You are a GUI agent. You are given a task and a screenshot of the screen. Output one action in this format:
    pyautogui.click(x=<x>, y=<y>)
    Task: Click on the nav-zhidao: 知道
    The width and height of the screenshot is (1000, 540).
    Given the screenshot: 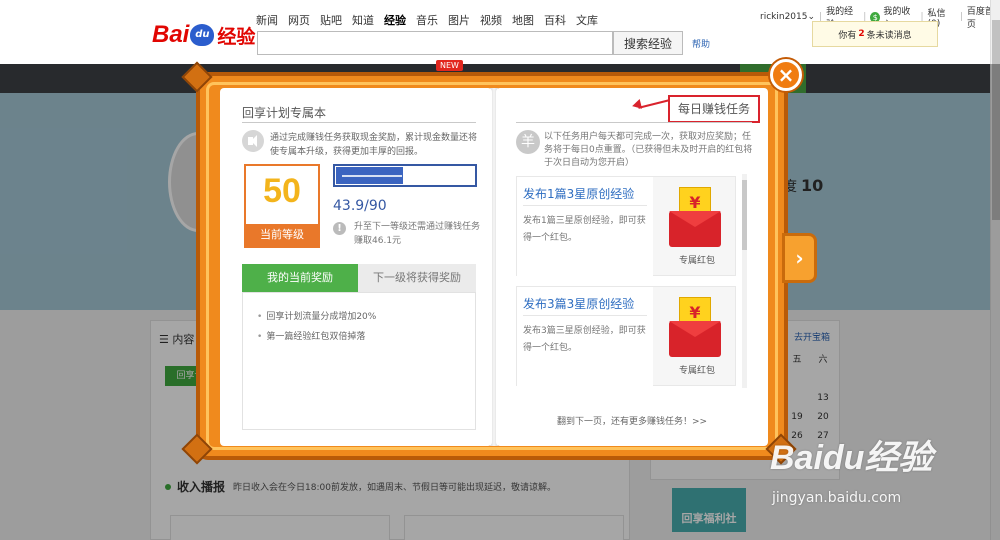 What is the action you would take?
    pyautogui.click(x=363, y=20)
    